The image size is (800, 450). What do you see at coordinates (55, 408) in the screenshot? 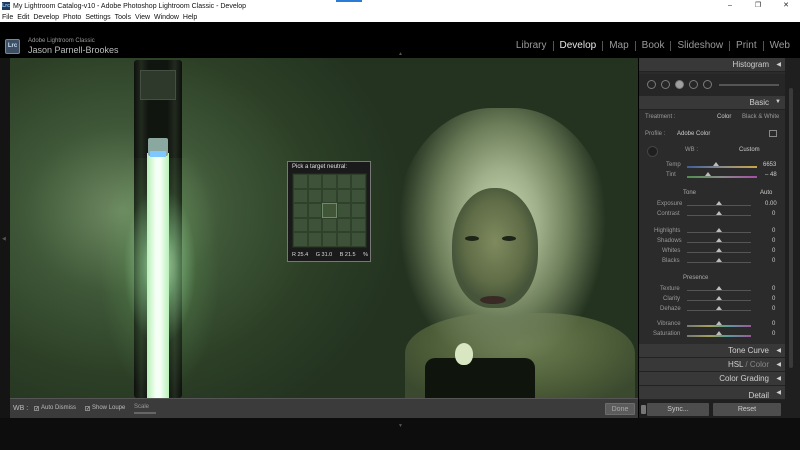
I see `auto-dismiss-checkbox: ✓ Auto Dismiss` at bounding box center [55, 408].